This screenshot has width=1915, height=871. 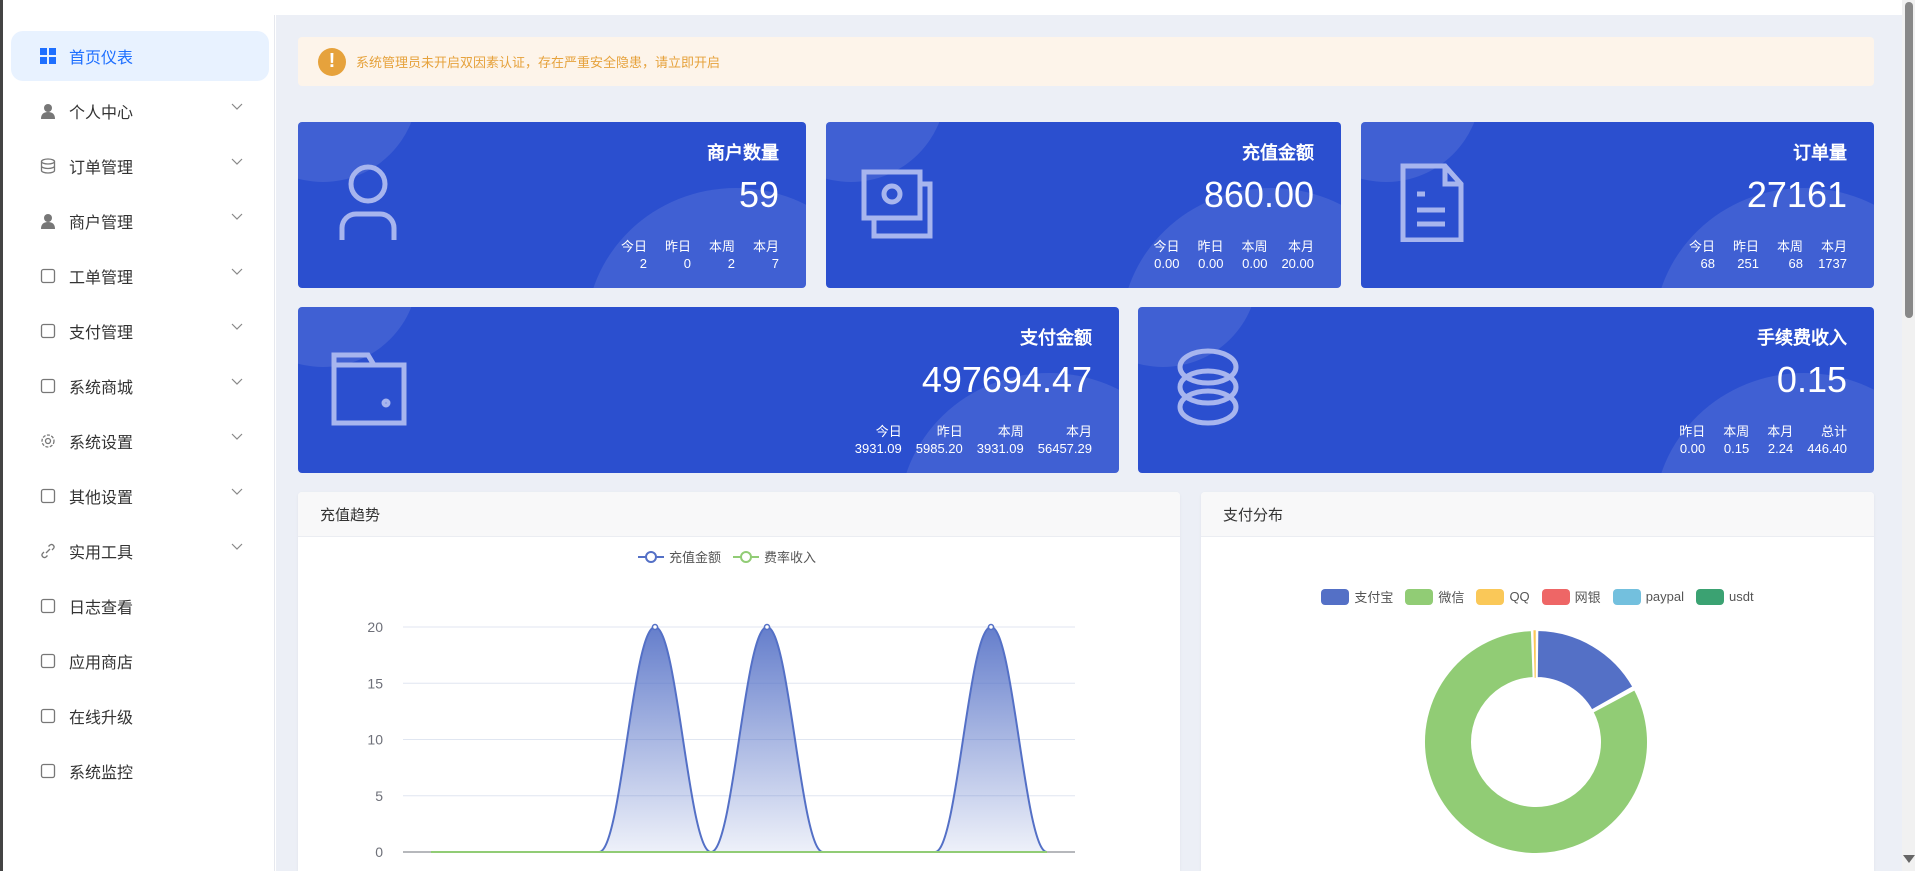 What do you see at coordinates (743, 153) in the screenshot?
I see `card-title: 商户数量` at bounding box center [743, 153].